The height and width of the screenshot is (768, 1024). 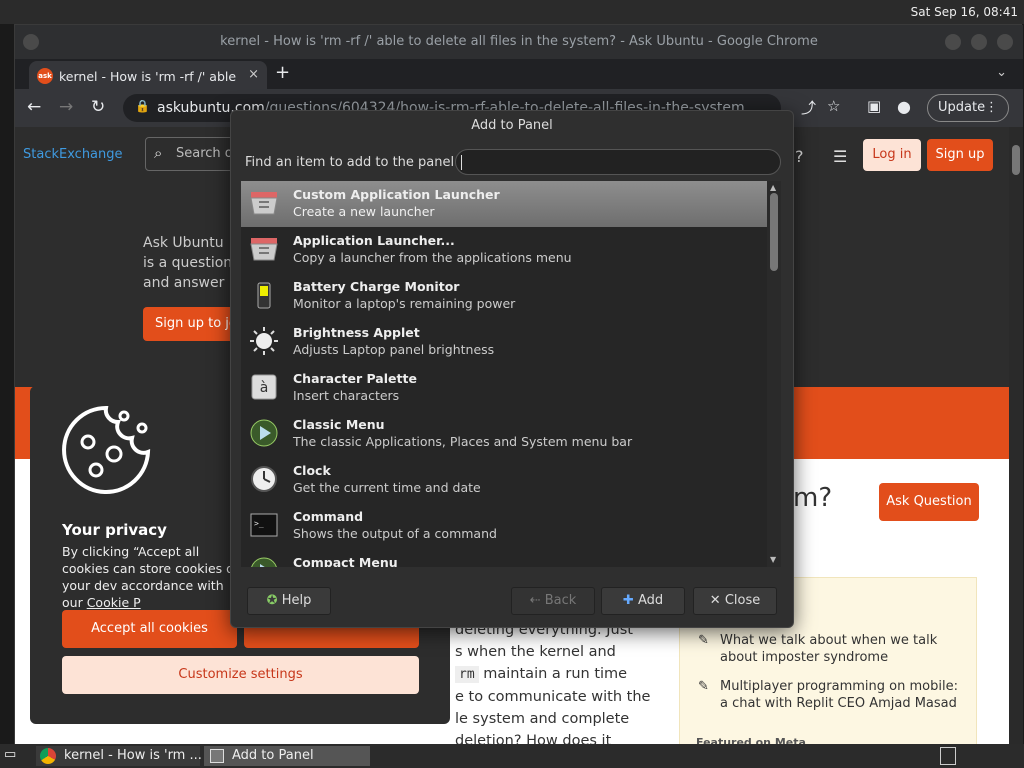 What do you see at coordinates (904, 106) in the screenshot?
I see `profile-avatar-icon: ●` at bounding box center [904, 106].